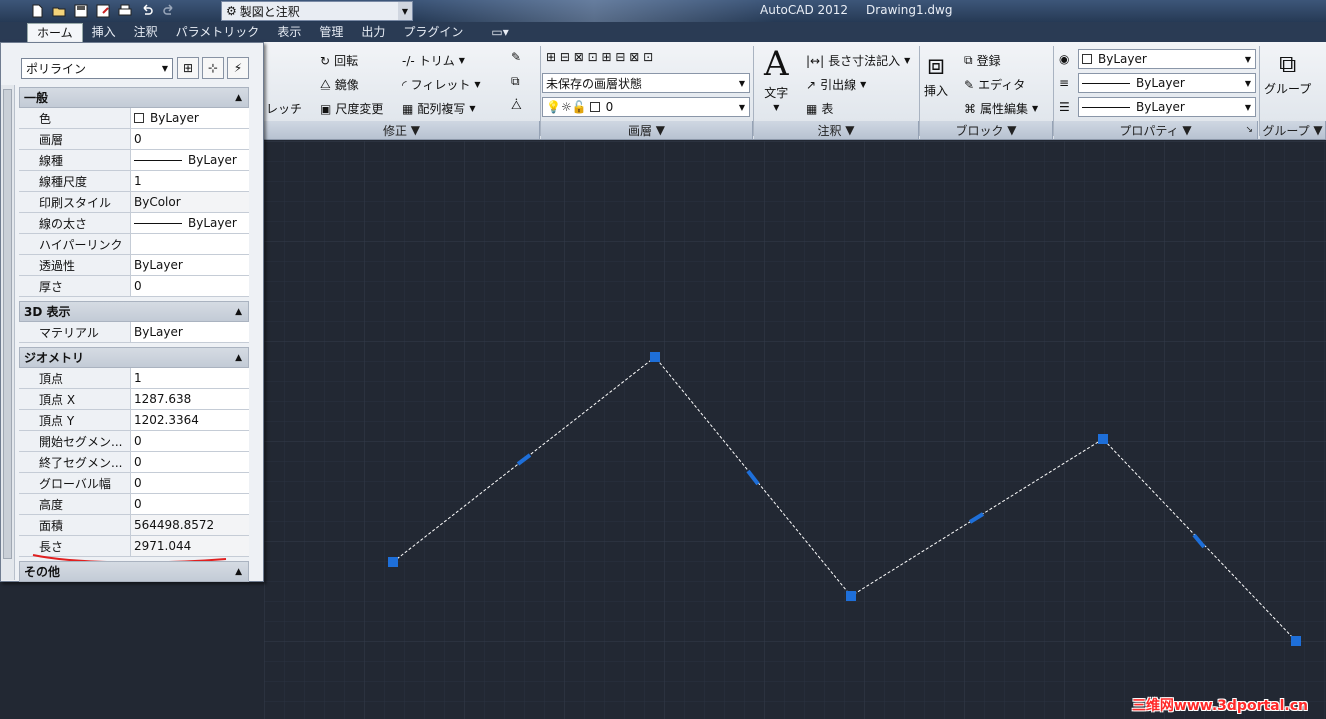  I want to click on property-row: 線種尺度 1, so click(134, 181).